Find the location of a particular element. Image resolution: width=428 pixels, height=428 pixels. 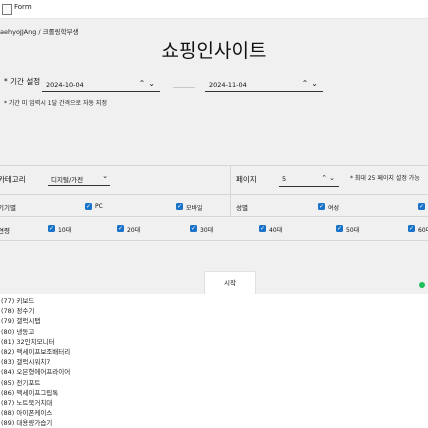

log-item: (83) 갤럭시워치7 is located at coordinates (26, 362).